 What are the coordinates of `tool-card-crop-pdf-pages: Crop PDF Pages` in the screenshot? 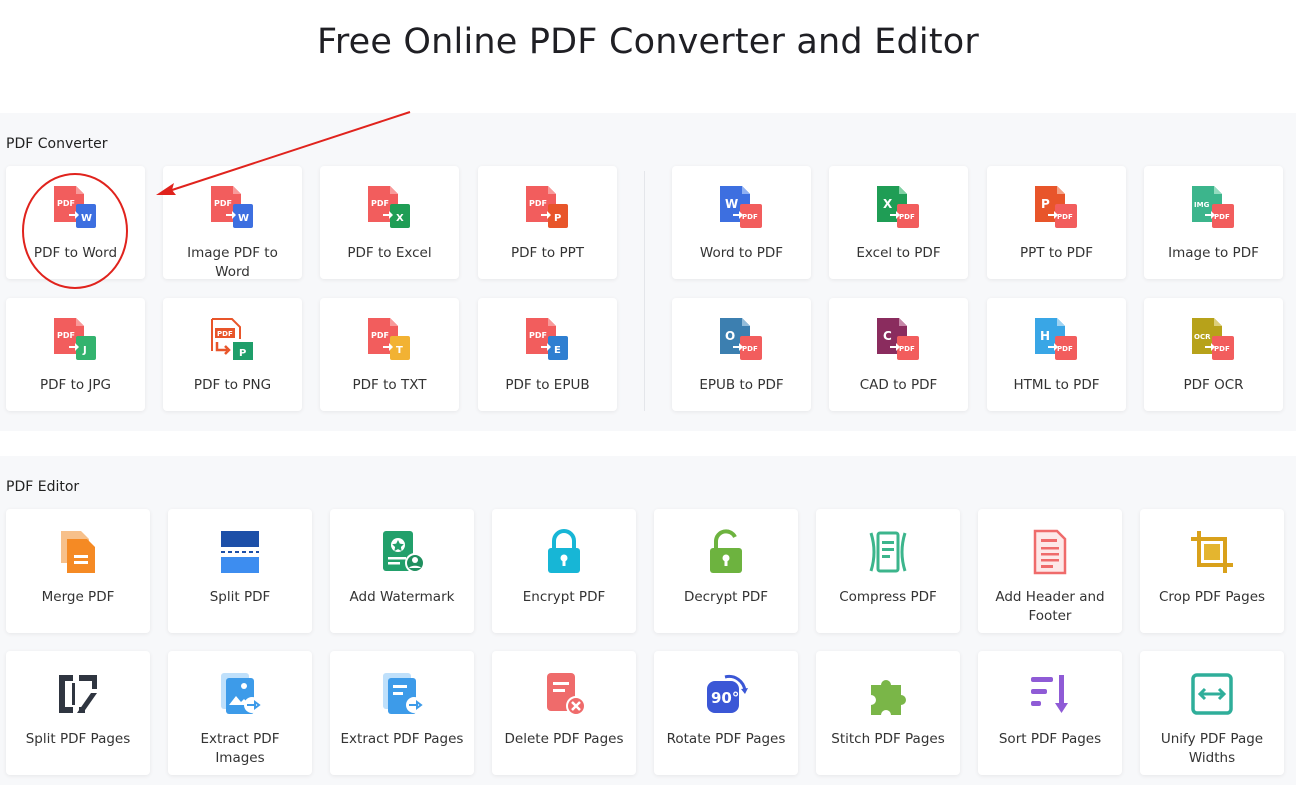 It's located at (1212, 571).